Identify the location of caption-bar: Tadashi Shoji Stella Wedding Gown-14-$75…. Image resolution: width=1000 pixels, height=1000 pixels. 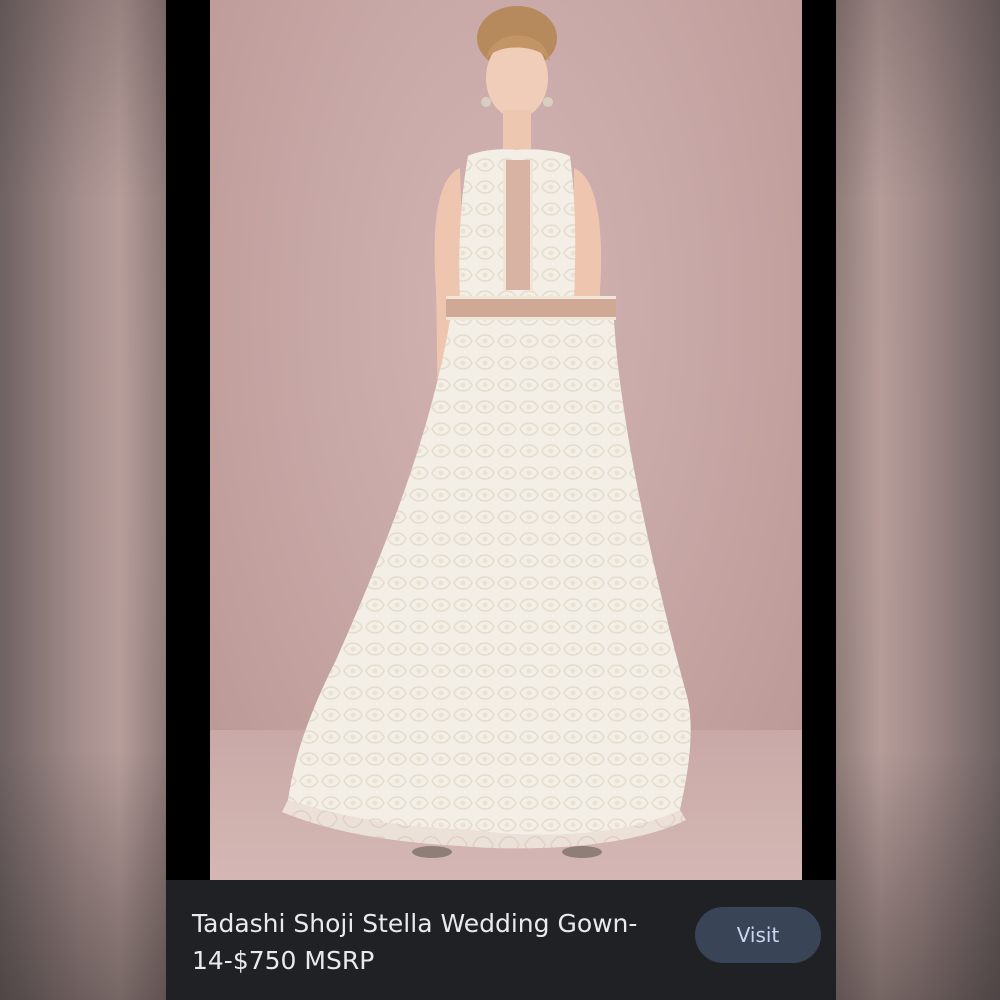
(501, 940).